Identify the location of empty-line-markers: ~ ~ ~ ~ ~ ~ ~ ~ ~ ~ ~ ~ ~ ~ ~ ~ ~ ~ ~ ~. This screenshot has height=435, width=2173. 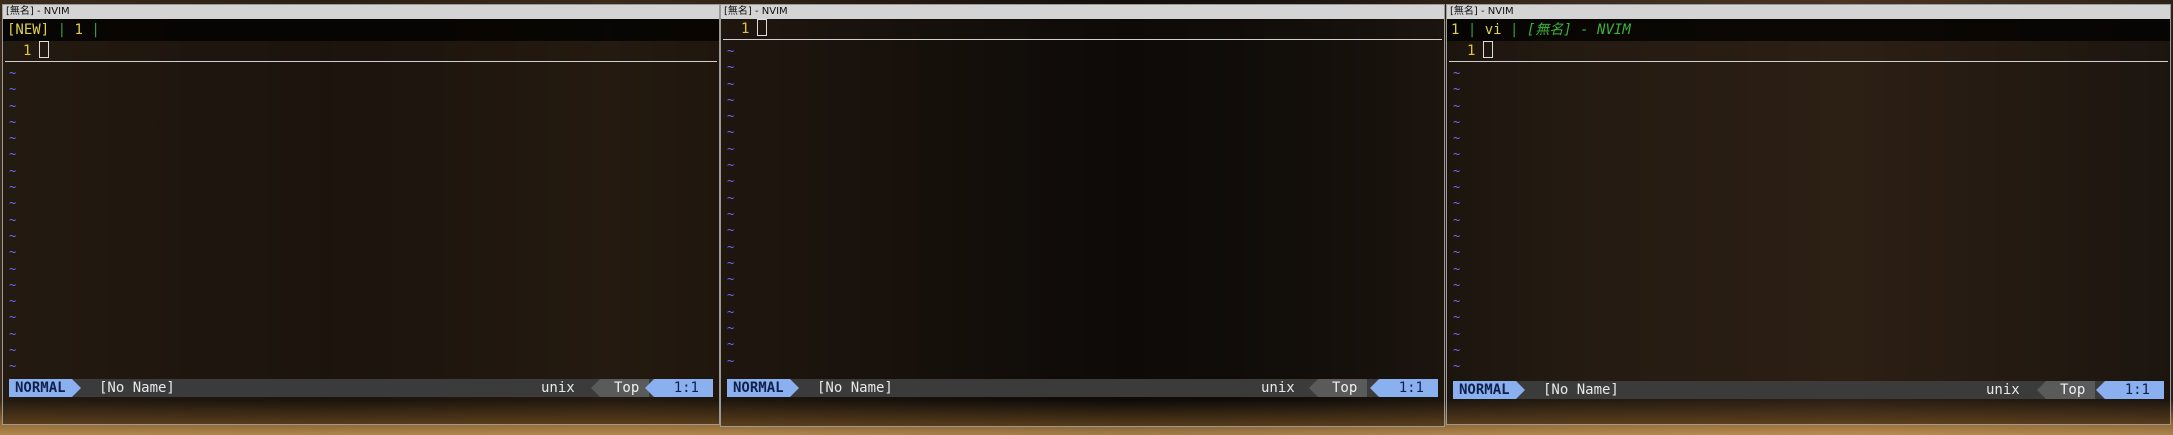
(731, 206).